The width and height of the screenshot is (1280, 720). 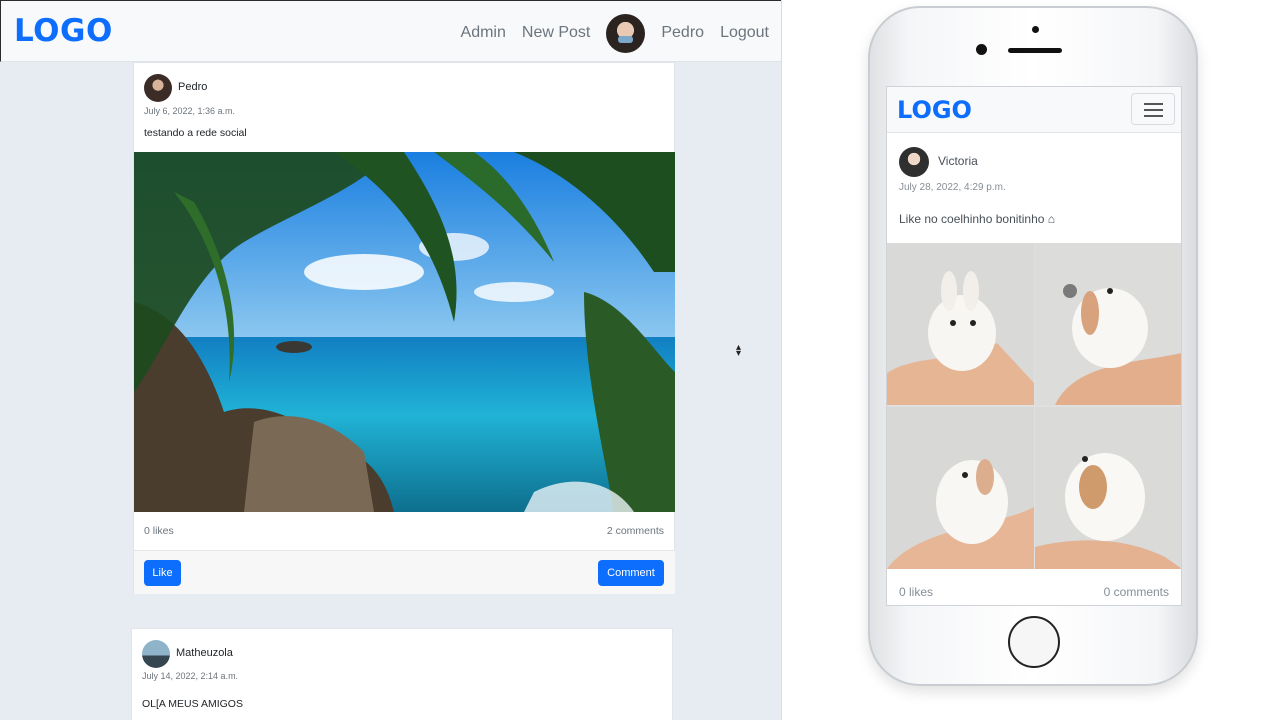 What do you see at coordinates (934, 110) in the screenshot?
I see `mobile-brand-logo: LOGO` at bounding box center [934, 110].